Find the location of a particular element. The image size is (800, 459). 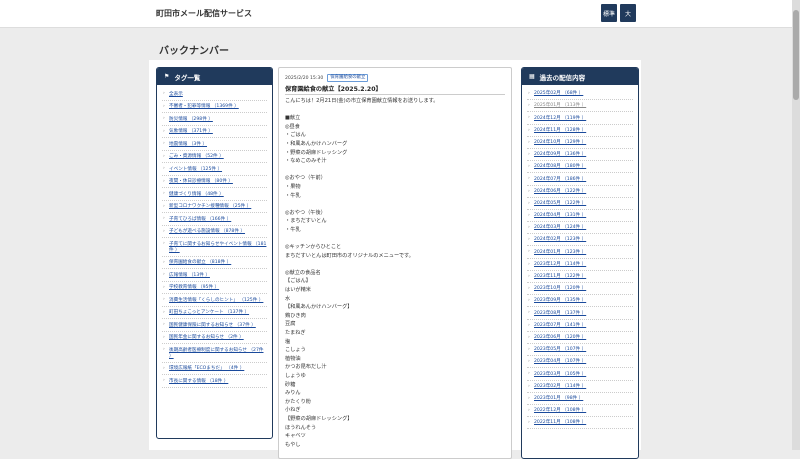

message-line: ◎キッチンからひとこと is located at coordinates (313, 247).